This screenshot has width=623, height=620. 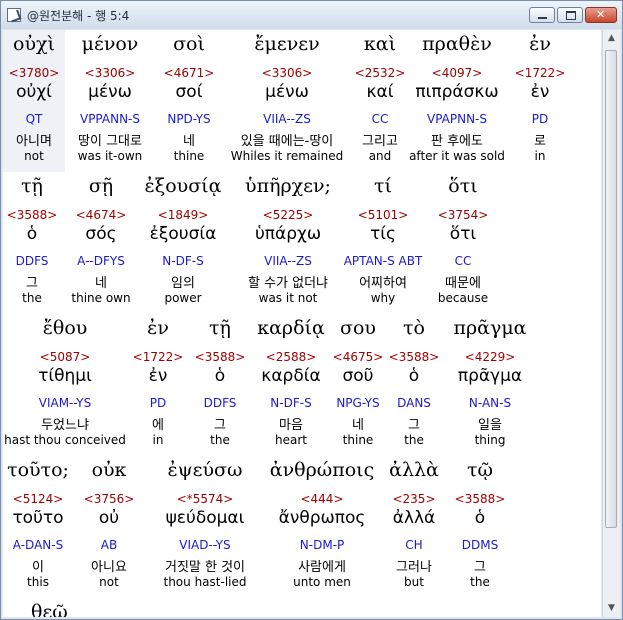 What do you see at coordinates (189, 92) in the screenshot?
I see `lexical-form: σοί` at bounding box center [189, 92].